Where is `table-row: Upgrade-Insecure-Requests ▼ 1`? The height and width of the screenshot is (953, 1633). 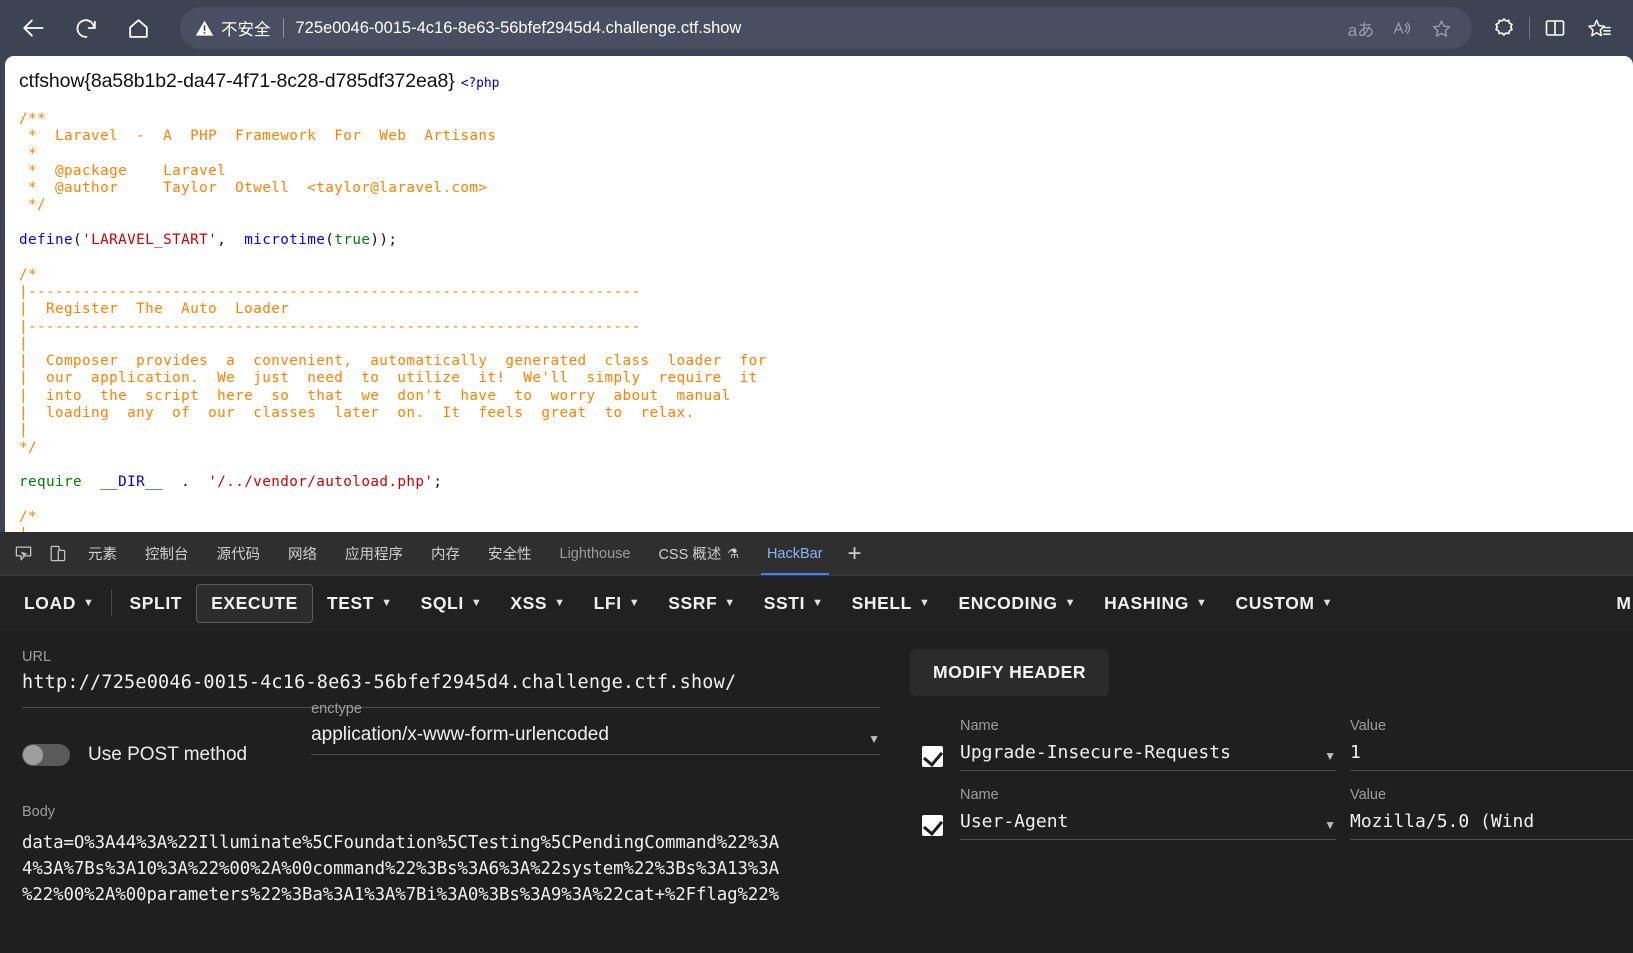 table-row: Upgrade-Insecure-Requests ▼ 1 is located at coordinates (1271, 756).